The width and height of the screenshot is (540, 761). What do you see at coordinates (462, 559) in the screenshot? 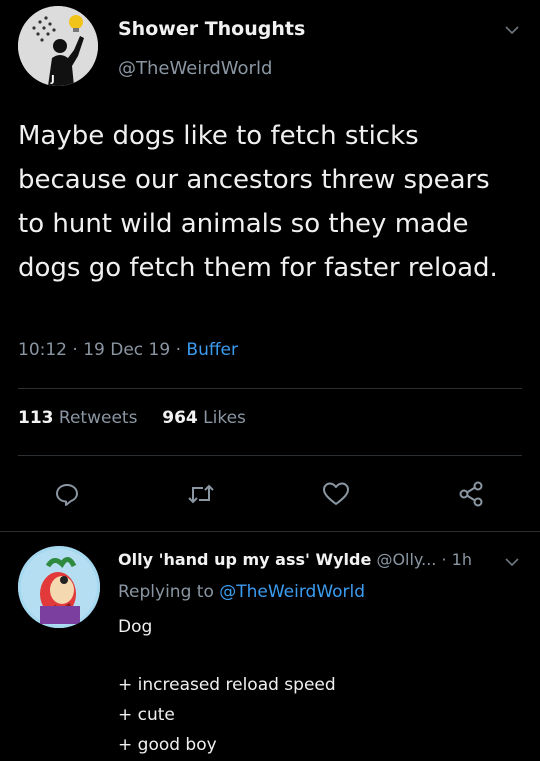
I see `reply-age: 1h` at bounding box center [462, 559].